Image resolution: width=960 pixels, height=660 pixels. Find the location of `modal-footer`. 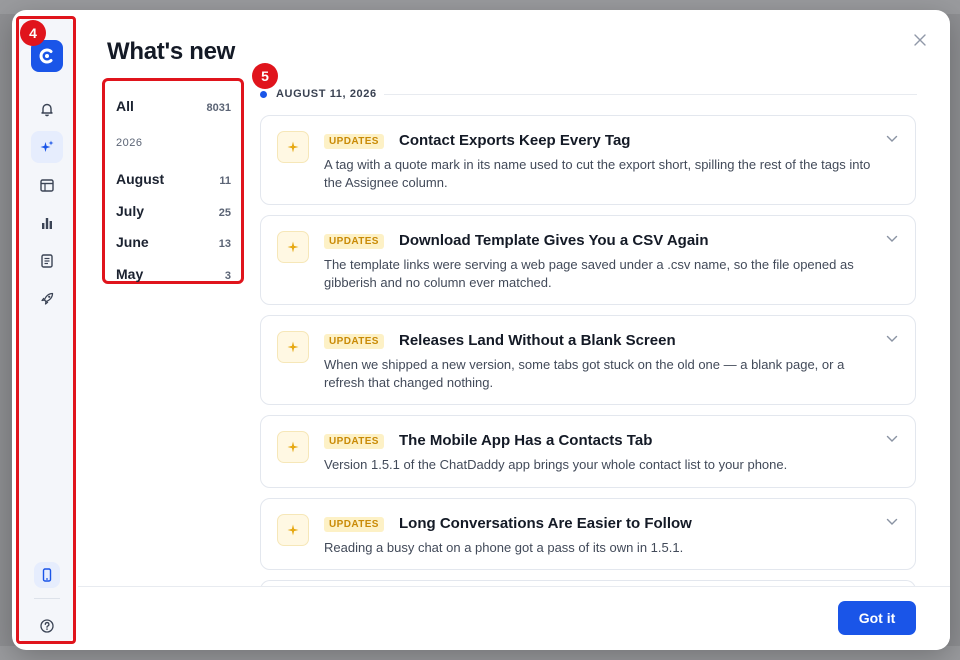

modal-footer is located at coordinates (514, 618).